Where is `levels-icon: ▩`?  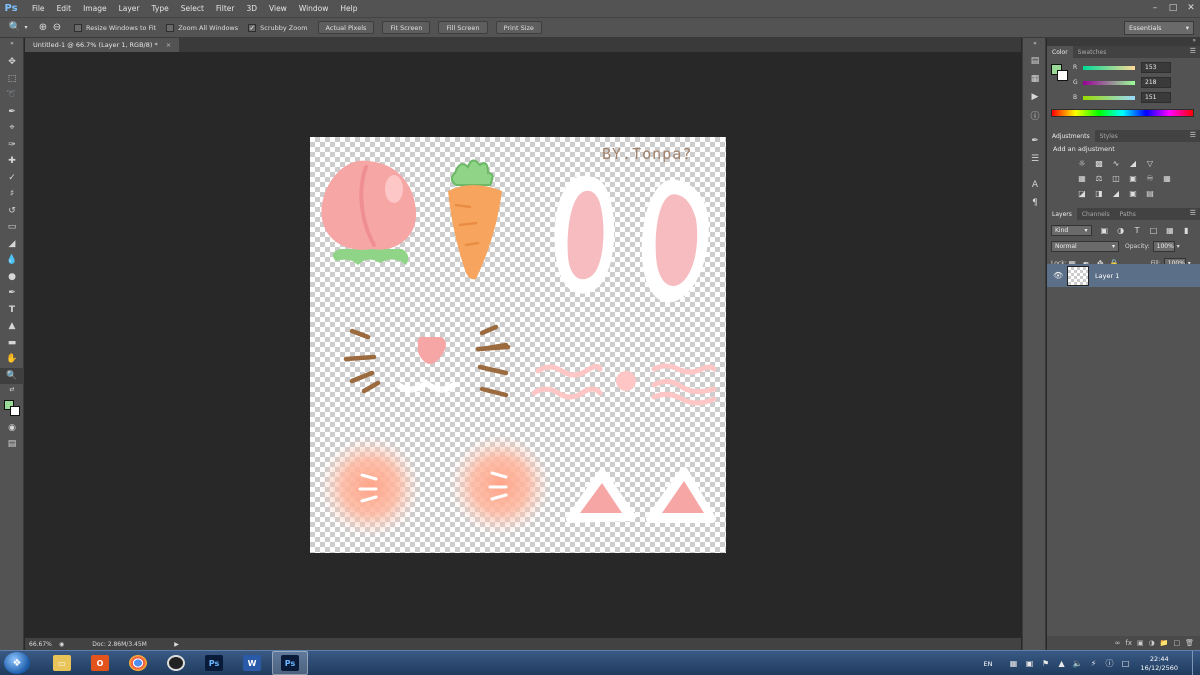 levels-icon: ▩ is located at coordinates (1099, 164).